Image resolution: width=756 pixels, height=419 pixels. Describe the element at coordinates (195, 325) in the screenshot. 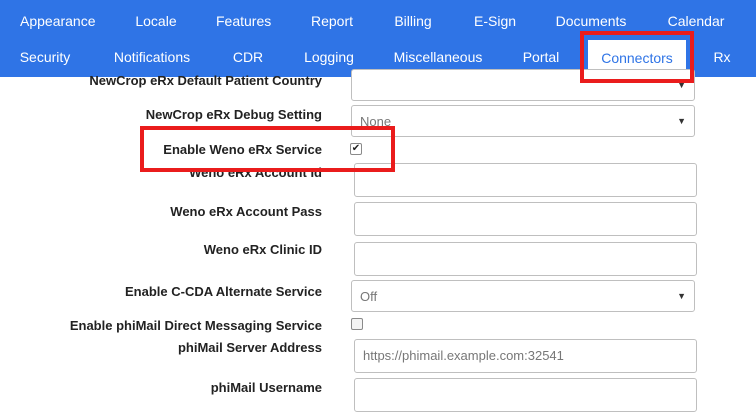

I see `phimail-enable-label: Enable phiMail Direct Messaging Service` at that location.